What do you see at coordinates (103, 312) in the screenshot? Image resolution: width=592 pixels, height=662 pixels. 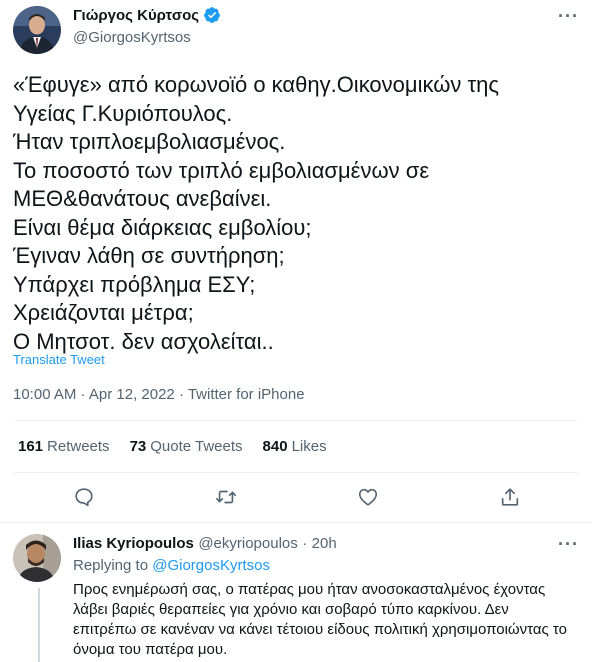 I see `tweet-line: Χρειάζονται μέτρα;` at bounding box center [103, 312].